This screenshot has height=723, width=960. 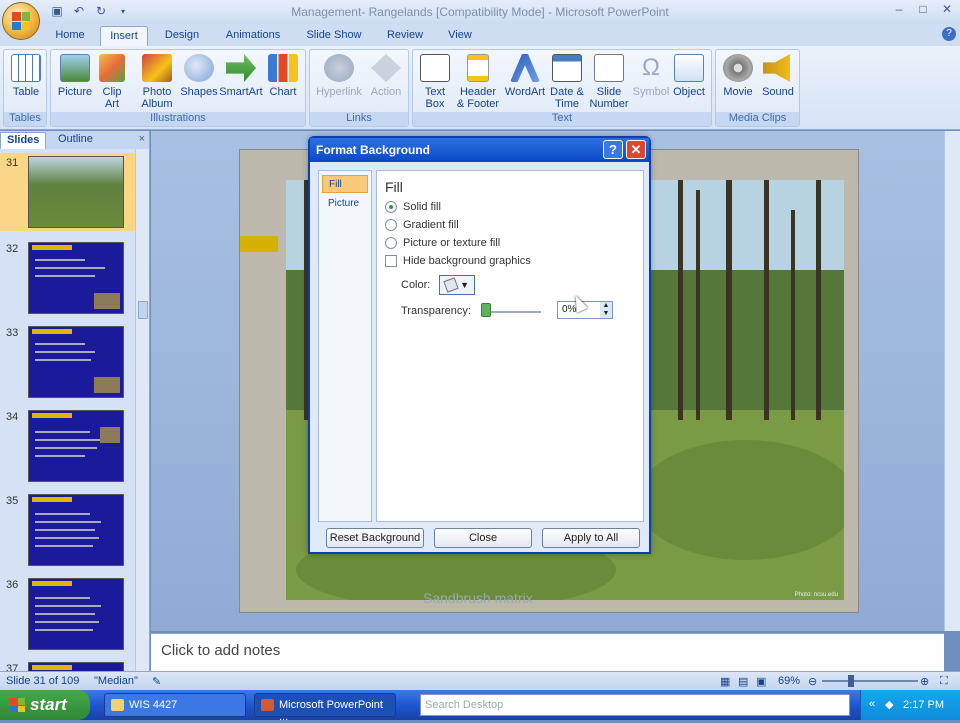 I want to click on date-time-button: Date & Time, so click(x=567, y=82).